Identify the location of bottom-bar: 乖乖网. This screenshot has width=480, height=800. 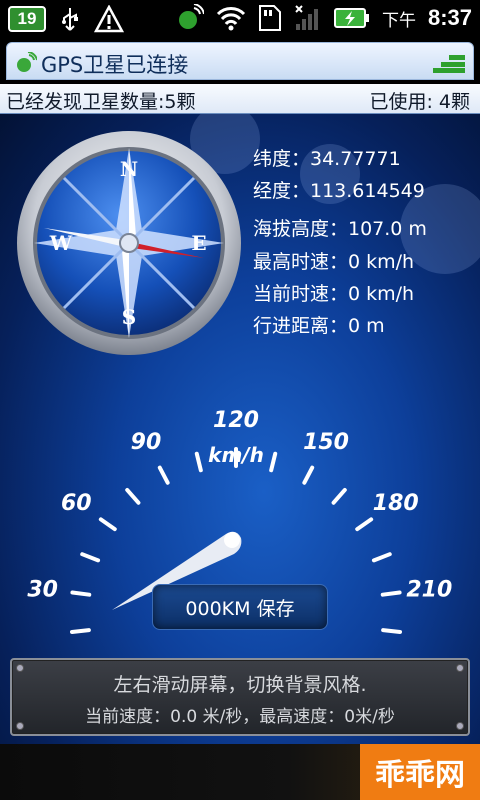
(240, 772).